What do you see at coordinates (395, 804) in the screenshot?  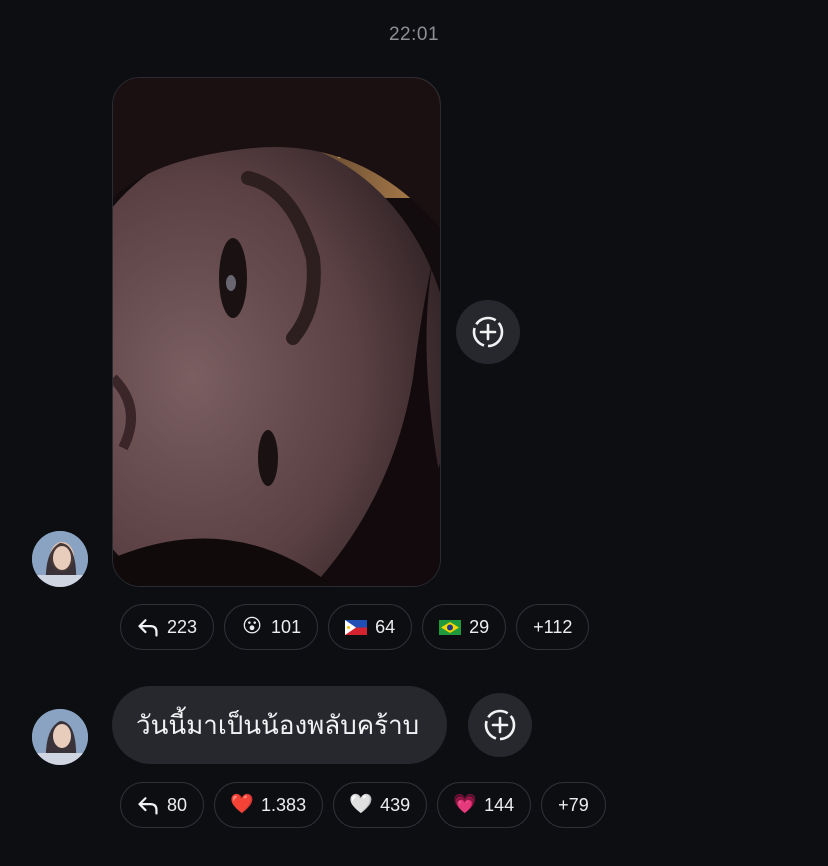 I see `reaction-count: 439` at bounding box center [395, 804].